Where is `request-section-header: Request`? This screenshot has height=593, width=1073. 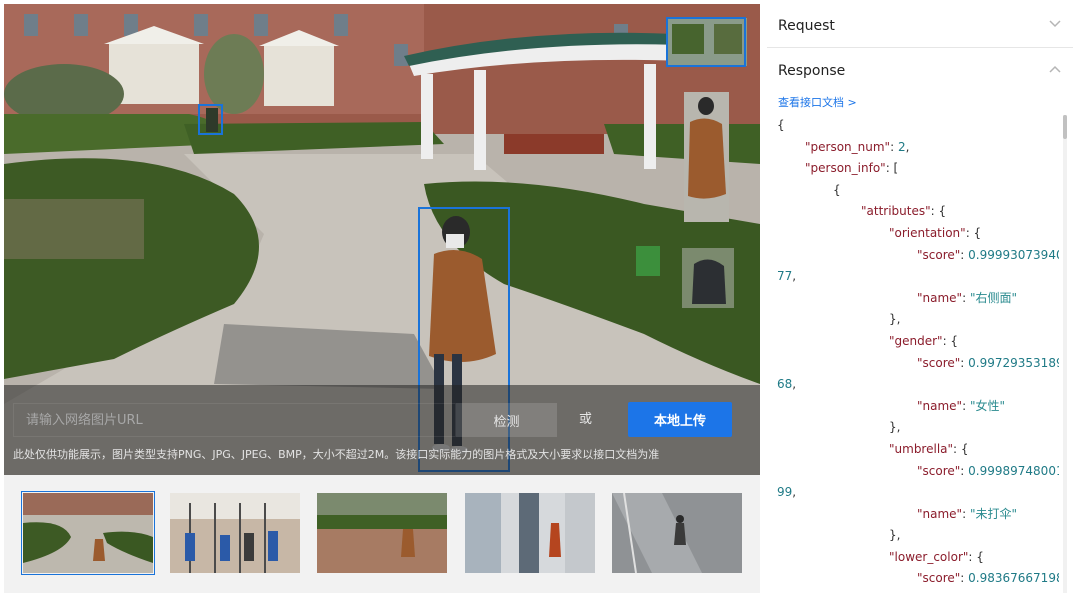
request-section-header: Request is located at coordinates (920, 26).